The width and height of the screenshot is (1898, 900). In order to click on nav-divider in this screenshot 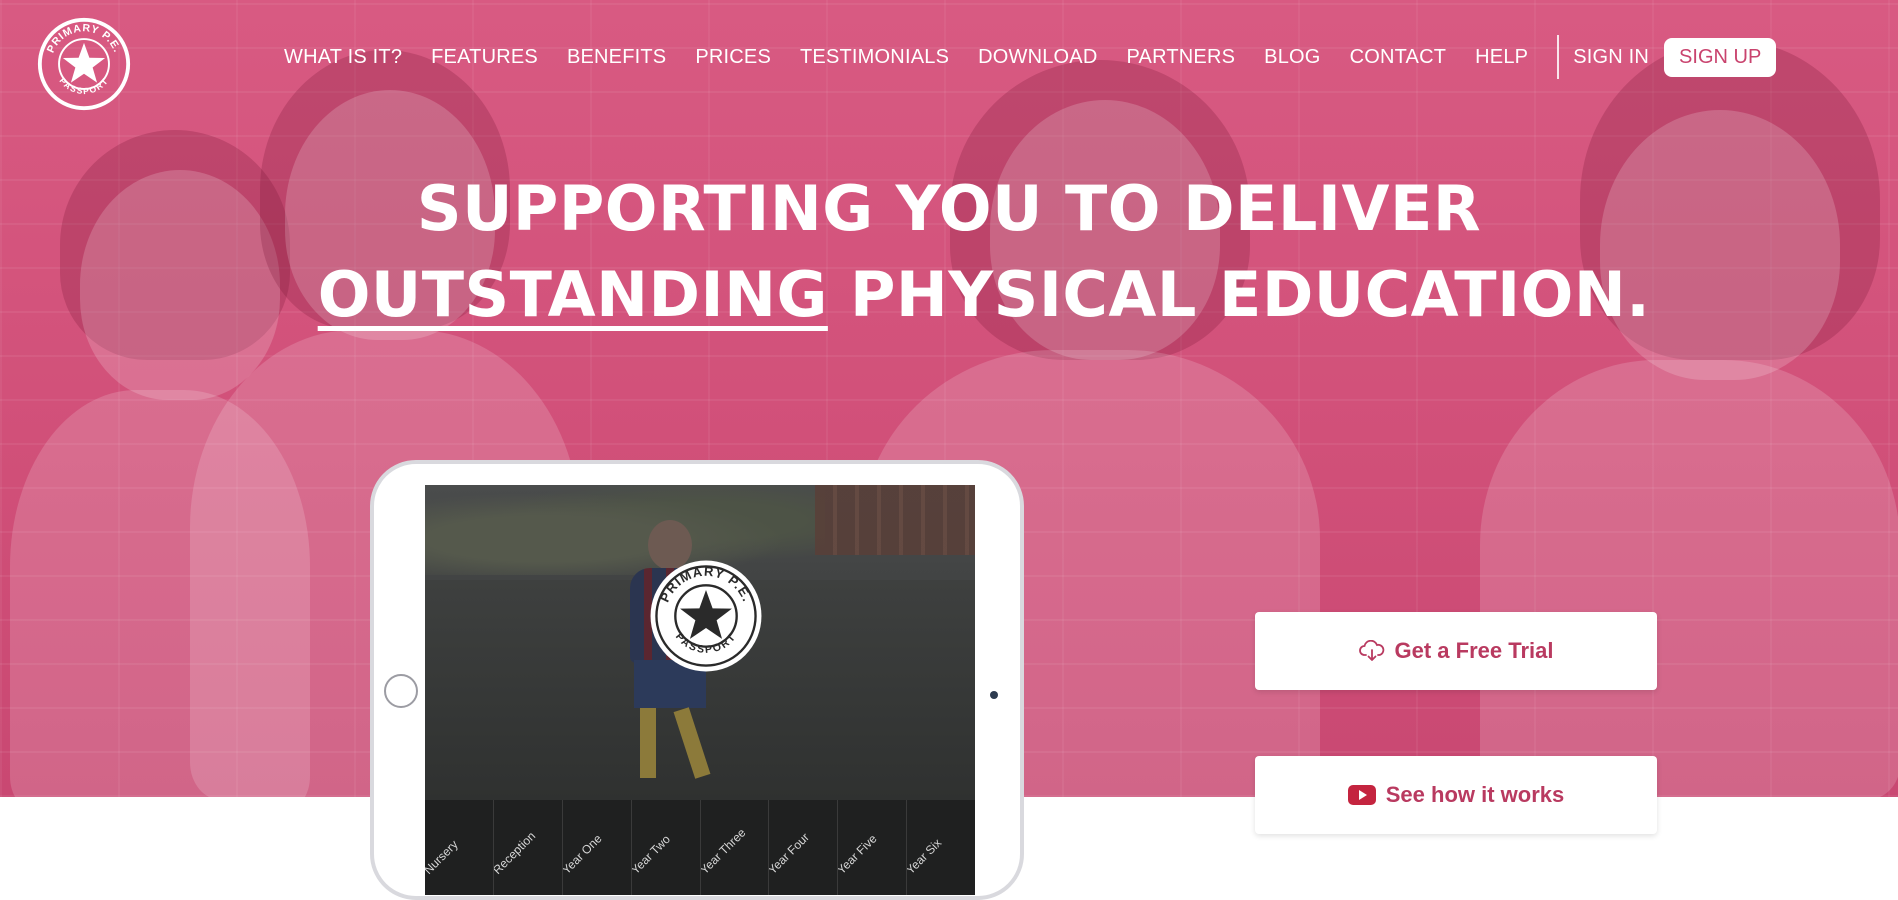, I will do `click(1558, 57)`.